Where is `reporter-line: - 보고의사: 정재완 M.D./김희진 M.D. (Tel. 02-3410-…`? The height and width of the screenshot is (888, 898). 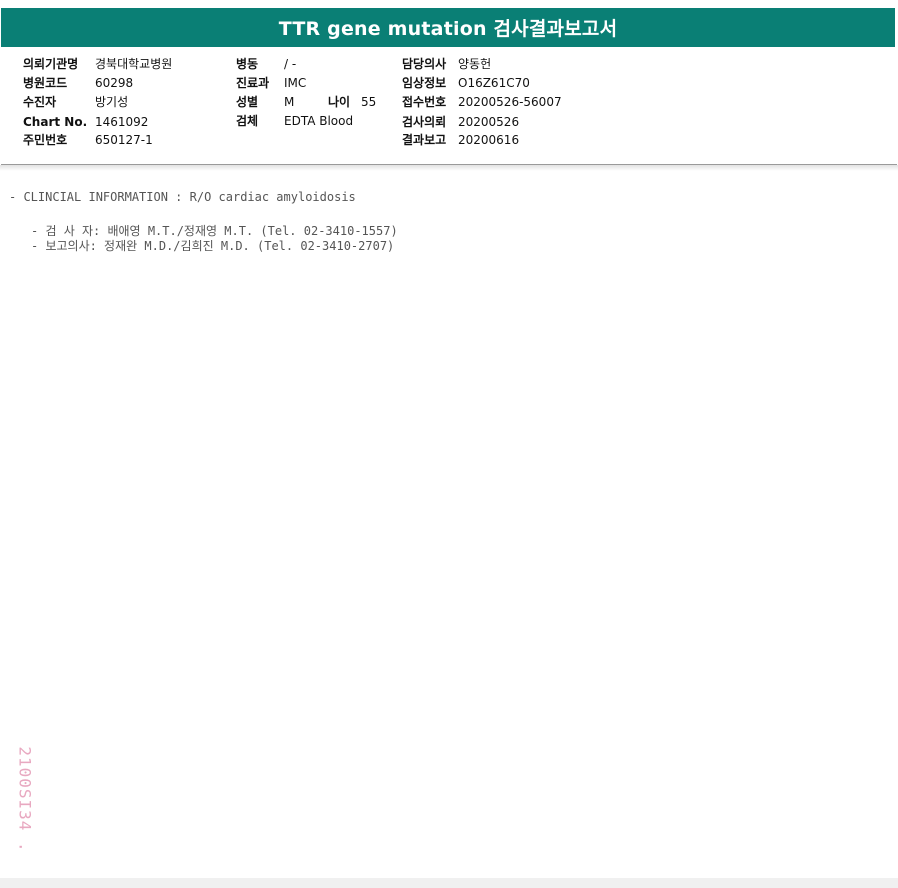
reporter-line: - 보고의사: 정재완 M.D./김희진 M.D. (Tel. 02-3410-… is located at coordinates (213, 246).